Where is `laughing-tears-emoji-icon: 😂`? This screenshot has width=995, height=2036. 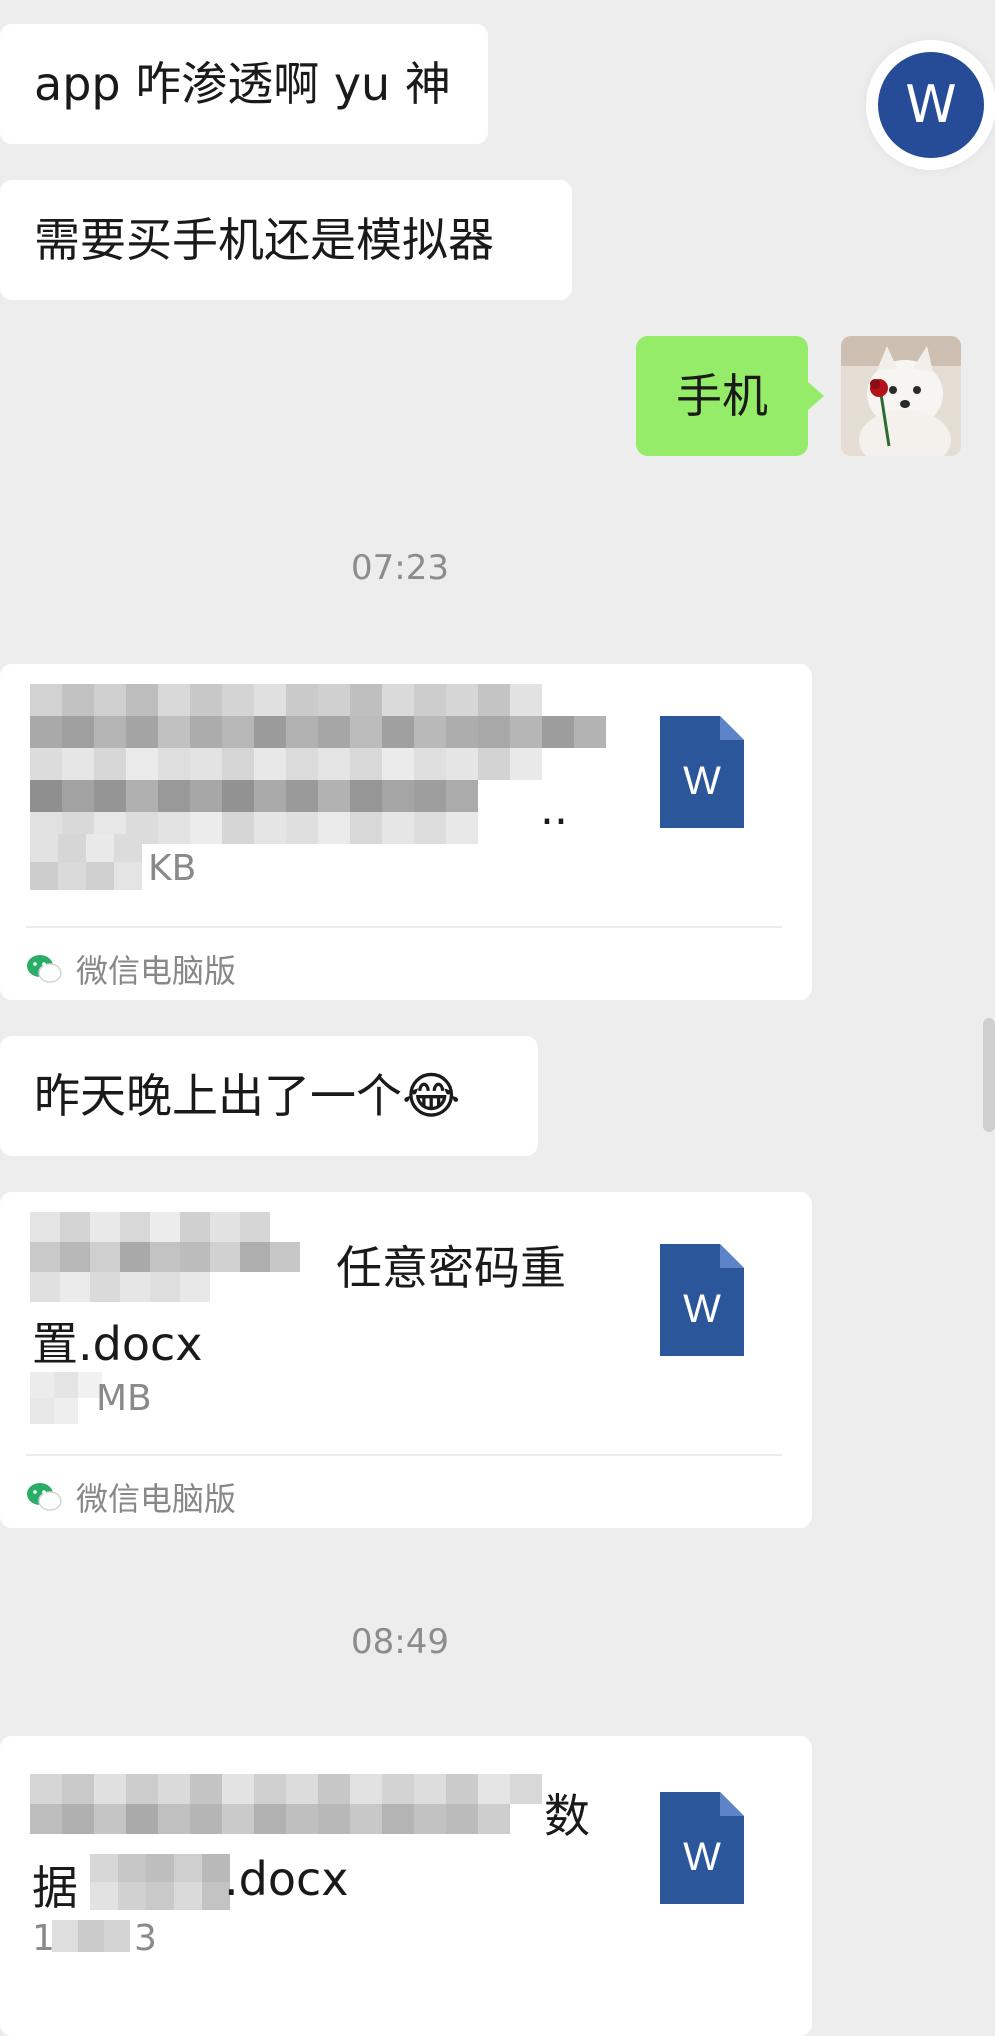
laughing-tears-emoji-icon: 😂 is located at coordinates (431, 1096).